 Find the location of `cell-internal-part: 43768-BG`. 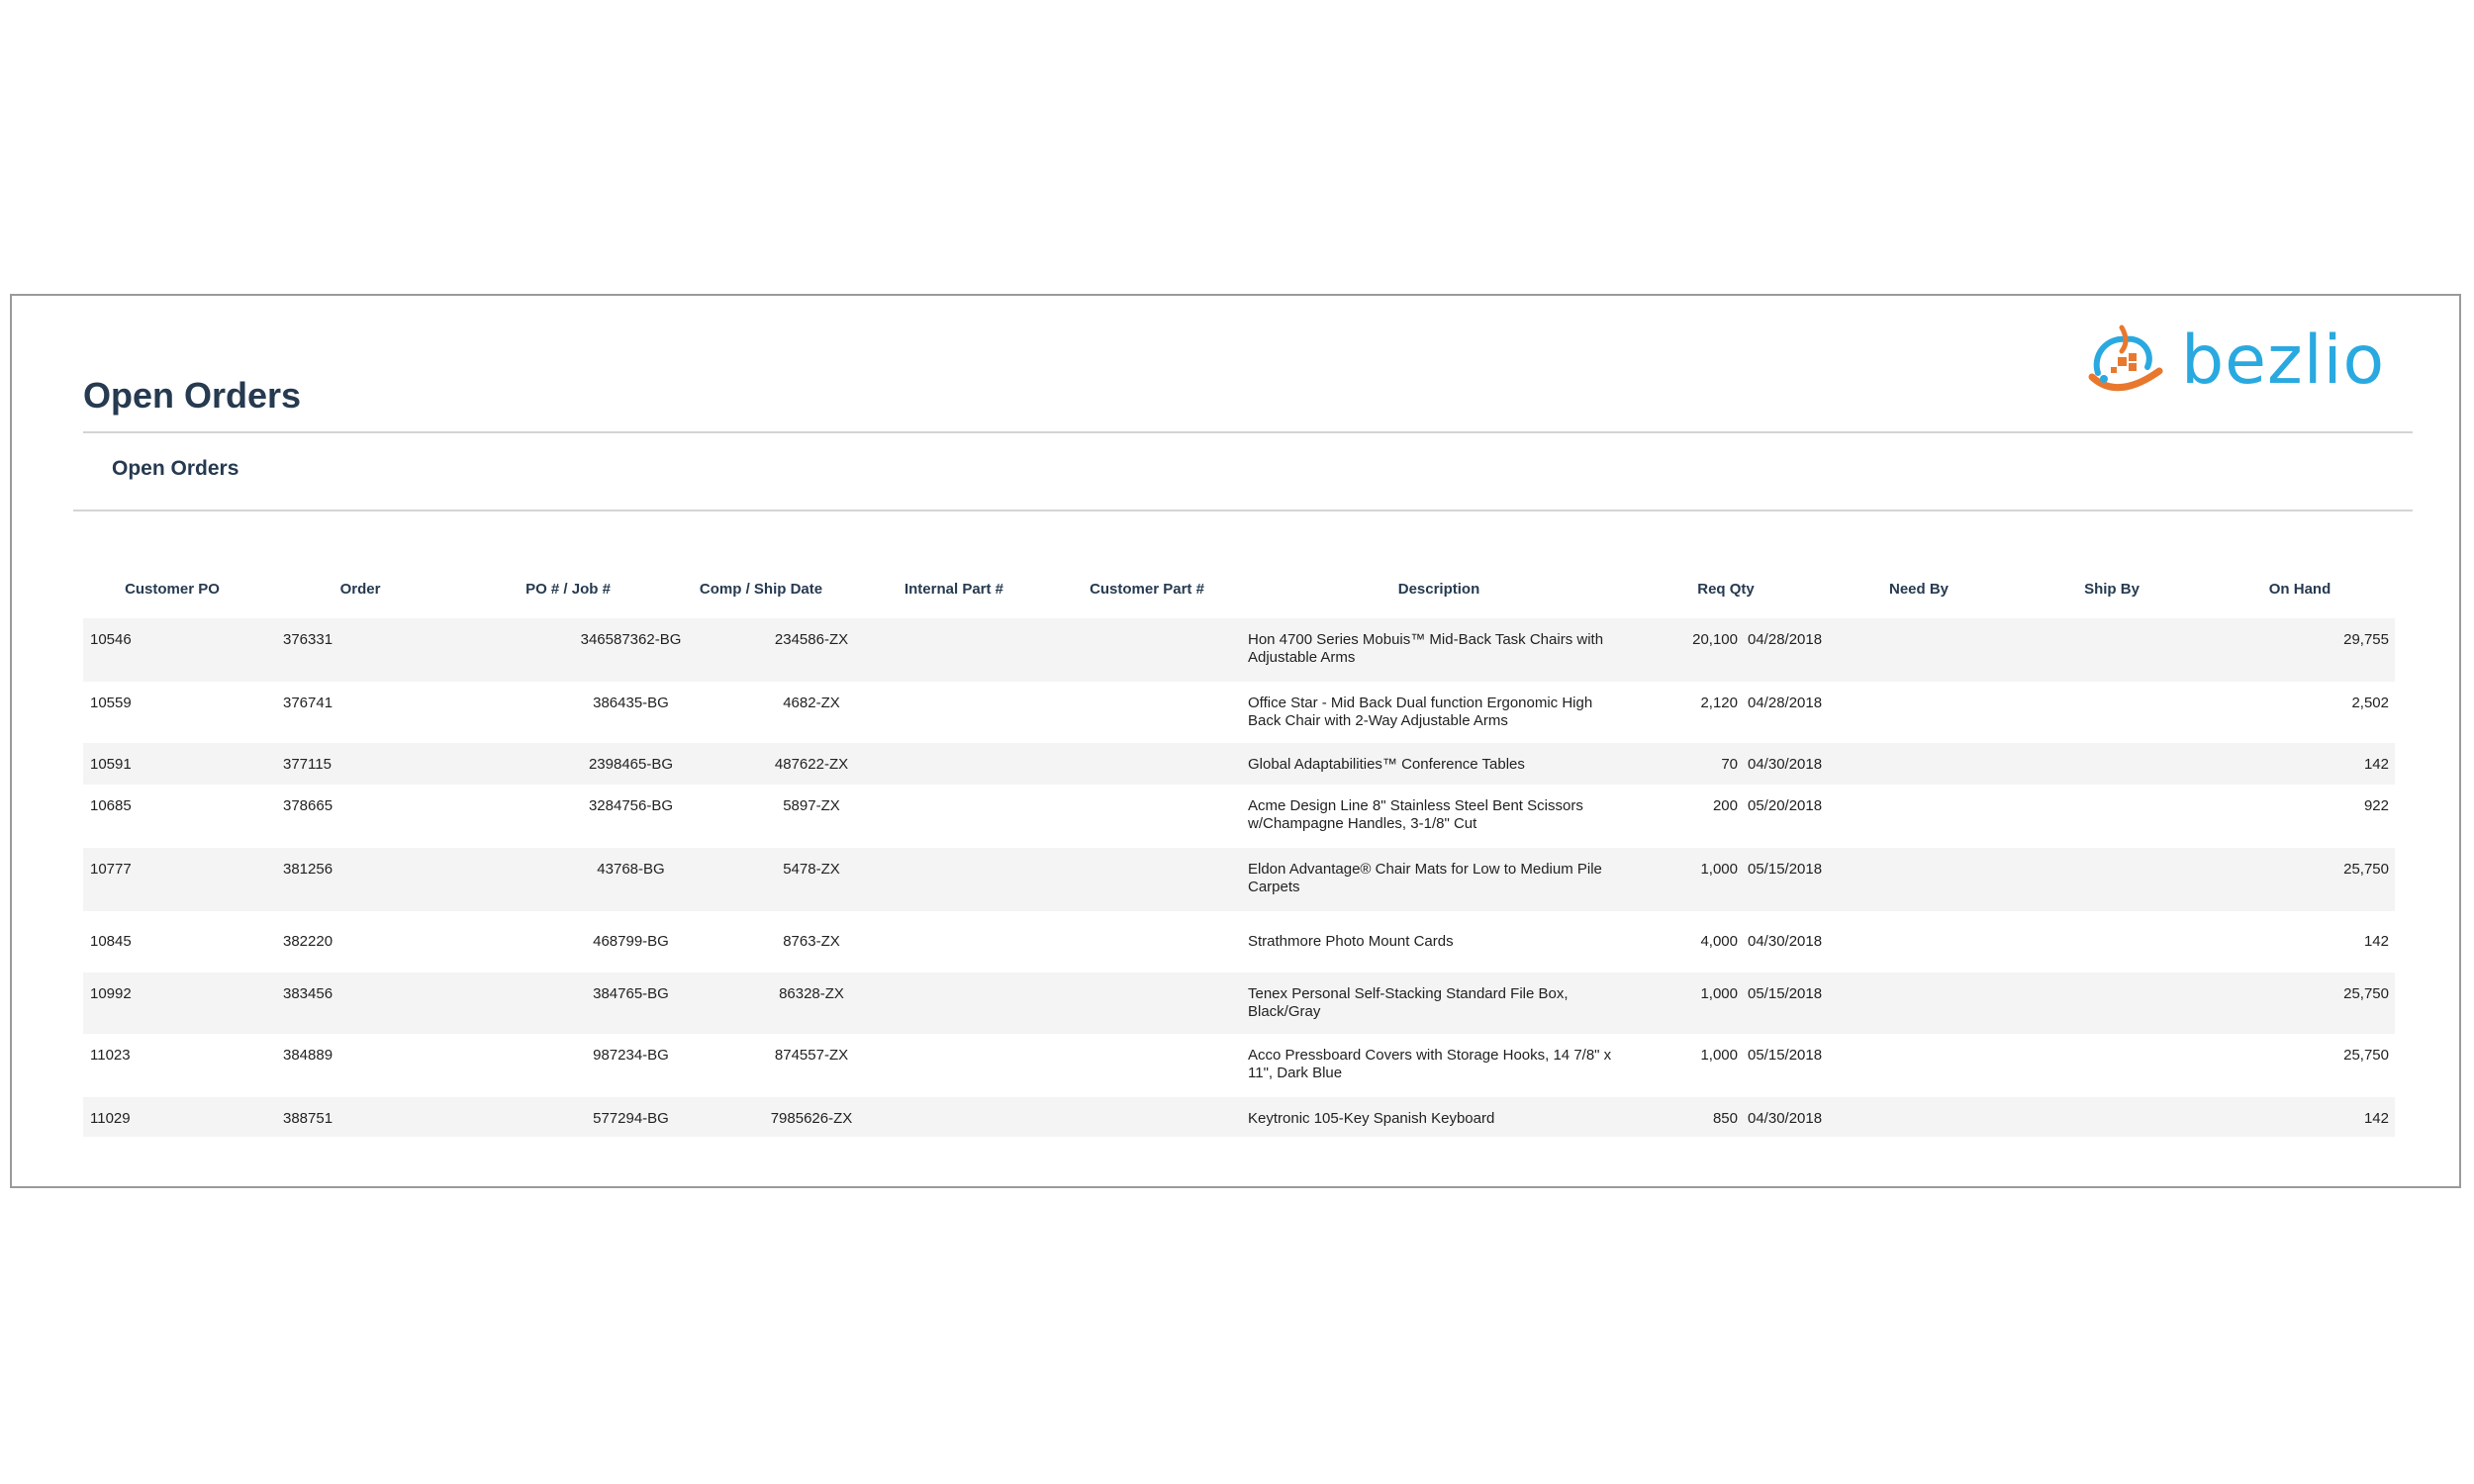

cell-internal-part: 43768-BG is located at coordinates (631, 869).